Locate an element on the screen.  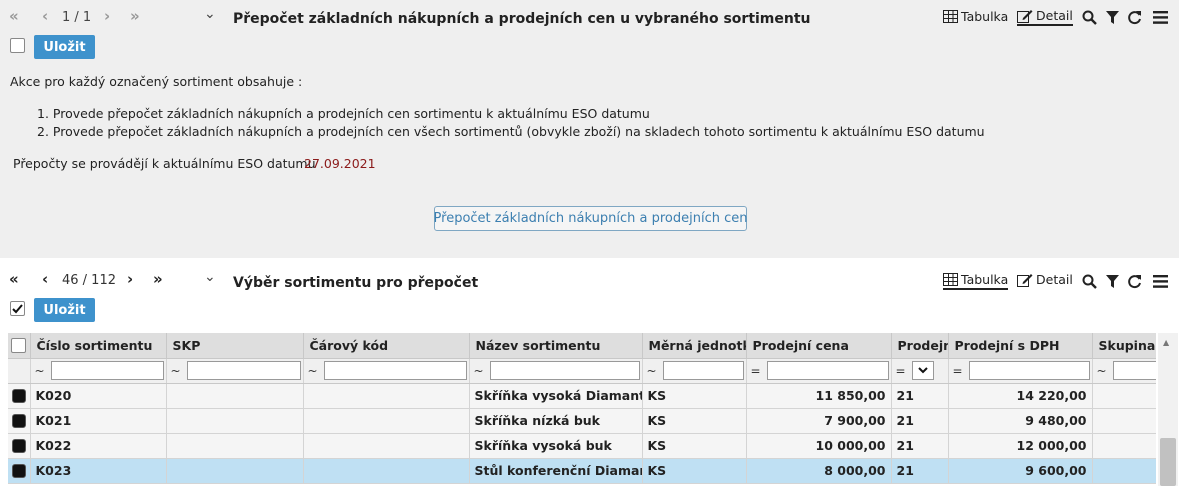
col-header-vat: Prodejní is located at coordinates (920, 346).